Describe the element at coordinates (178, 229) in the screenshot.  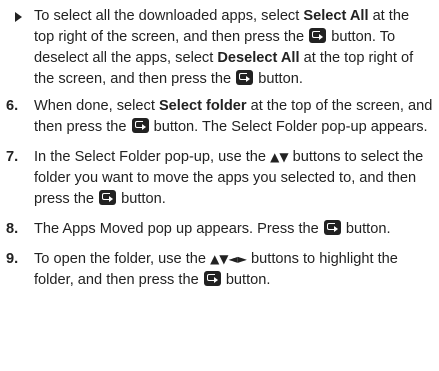
I see `step-8-text-part-1: The Apps Moved pop up appears. Press the` at that location.